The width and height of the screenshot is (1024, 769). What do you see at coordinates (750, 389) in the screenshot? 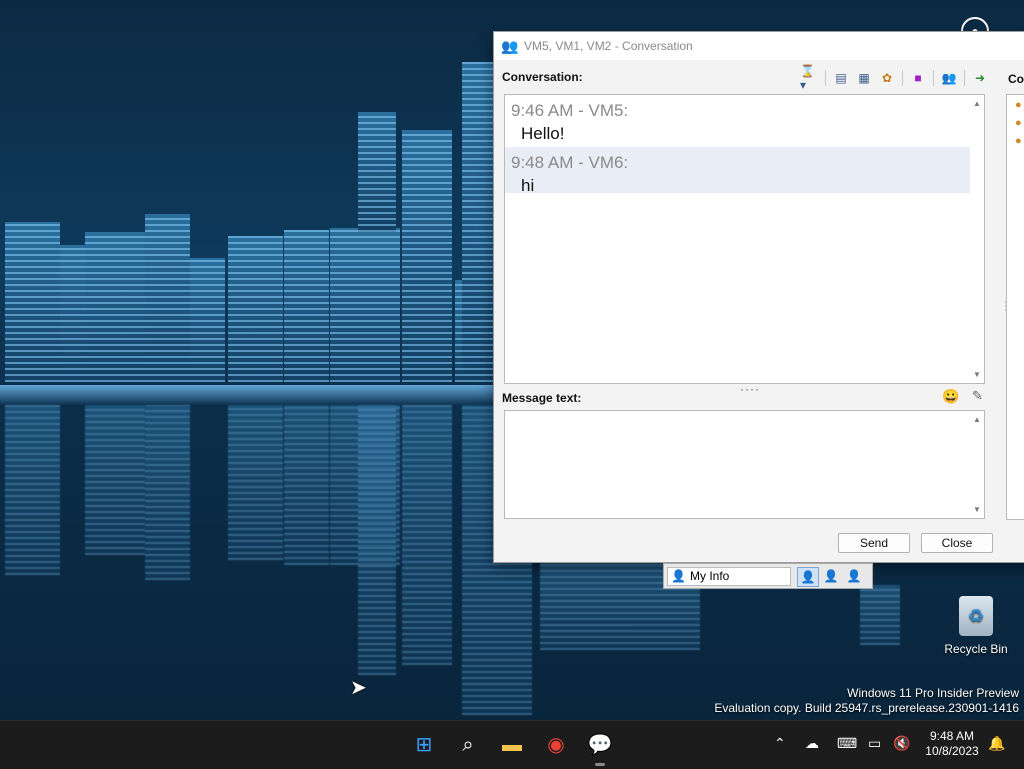
I see `pane-splitter: ····` at bounding box center [750, 389].